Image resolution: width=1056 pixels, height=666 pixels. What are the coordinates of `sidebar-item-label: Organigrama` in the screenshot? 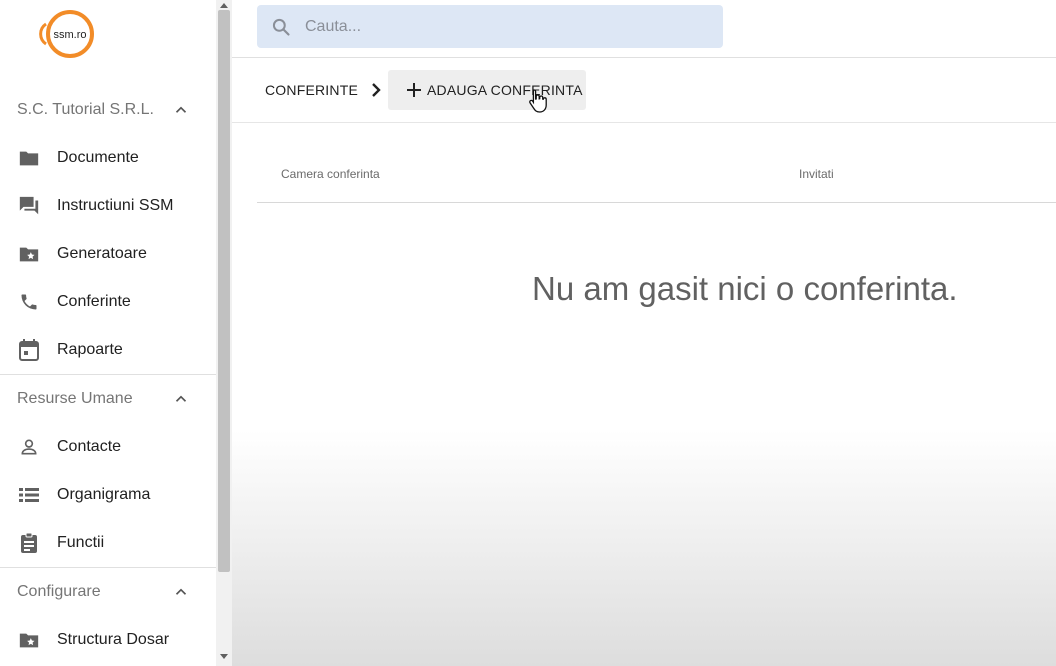 It's located at (104, 494).